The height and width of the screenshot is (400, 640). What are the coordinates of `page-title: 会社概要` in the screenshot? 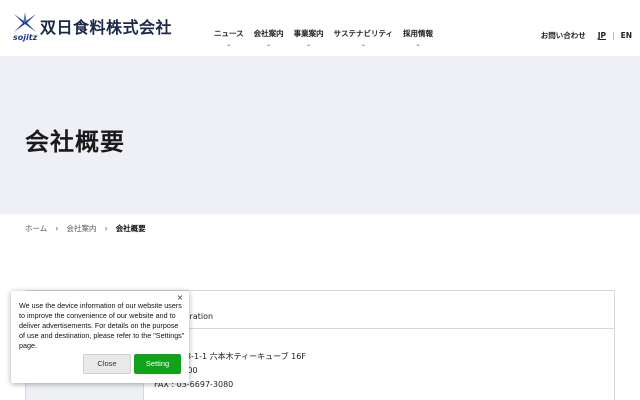 It's located at (75, 142).